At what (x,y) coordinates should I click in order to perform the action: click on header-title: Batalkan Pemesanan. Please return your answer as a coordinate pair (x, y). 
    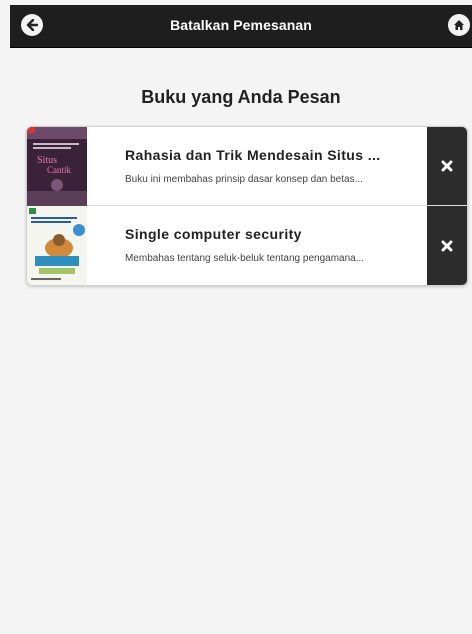
    Looking at the image, I should click on (241, 25).